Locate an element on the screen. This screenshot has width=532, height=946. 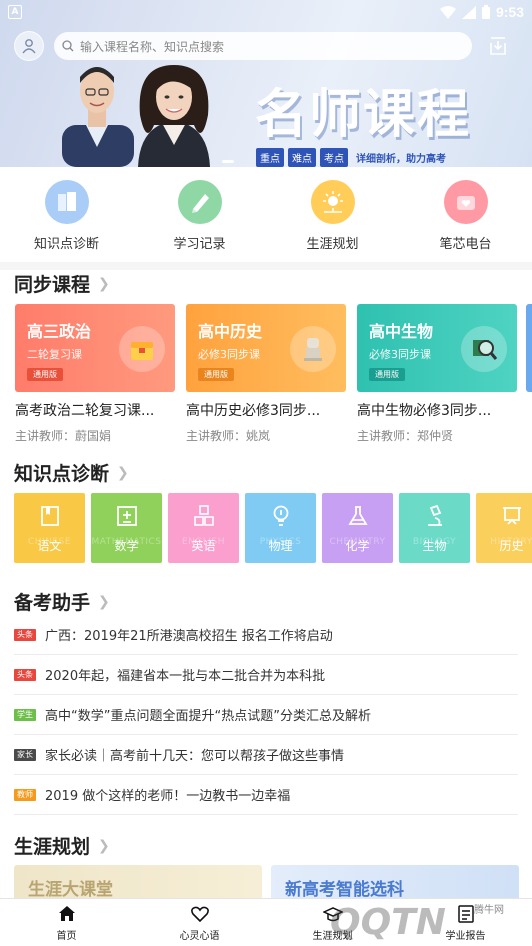
quick-menu: 知识点诊断 学习记录 生涯规划 笔芯电台 is located at coordinates (266, 216).